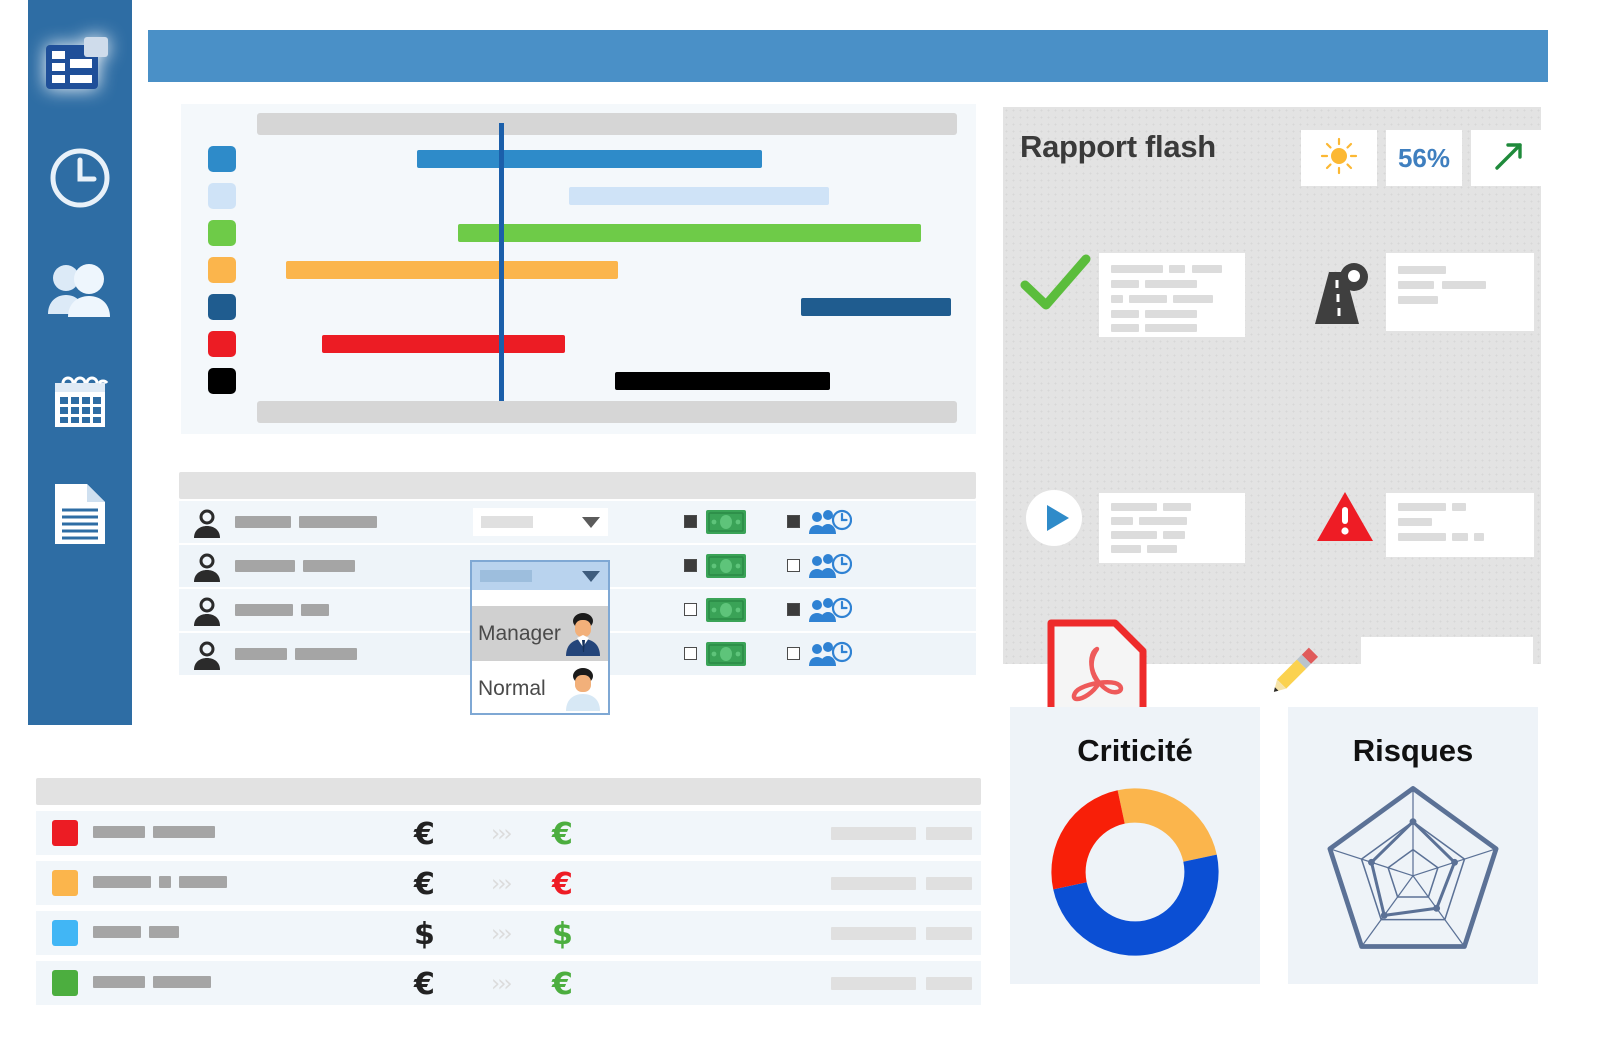 Image resolution: width=1600 pixels, height=1040 pixels. What do you see at coordinates (540, 633) in the screenshot?
I see `dropdown-option-manager: Manager` at bounding box center [540, 633].